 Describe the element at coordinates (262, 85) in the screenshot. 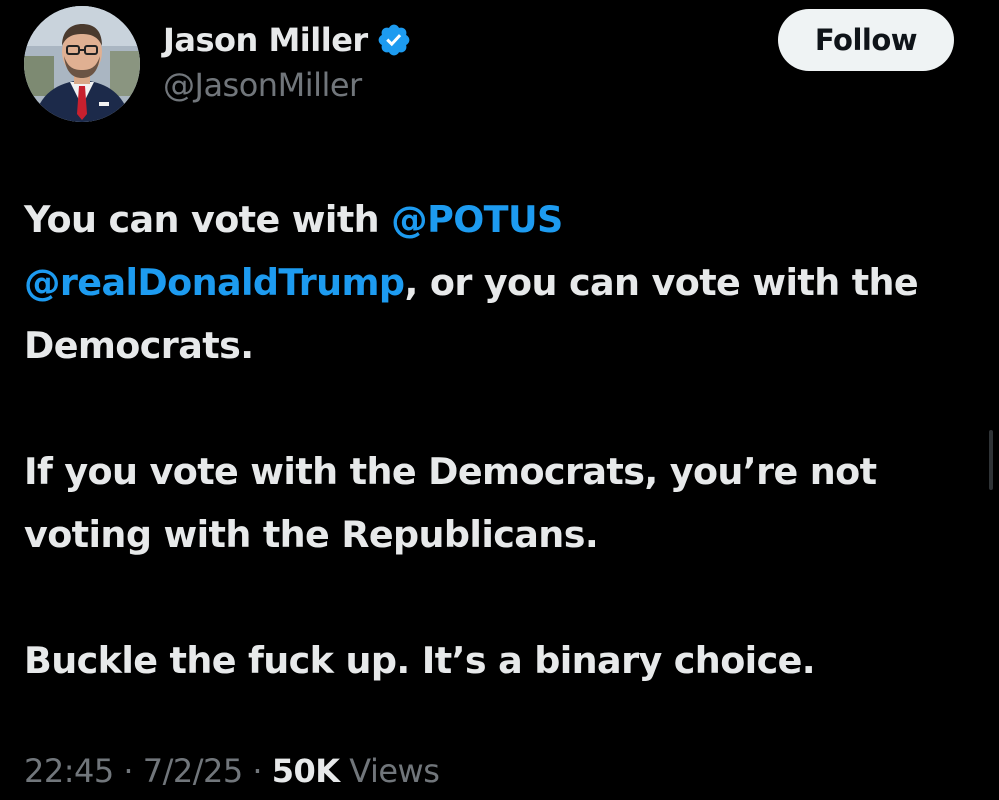

I see `author-handle: @JasonMiller` at that location.